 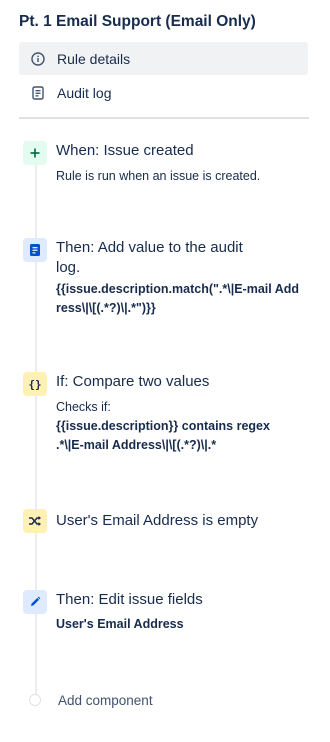 What do you see at coordinates (149, 257) in the screenshot?
I see `component-heading: Then: Add value to the audit log.` at bounding box center [149, 257].